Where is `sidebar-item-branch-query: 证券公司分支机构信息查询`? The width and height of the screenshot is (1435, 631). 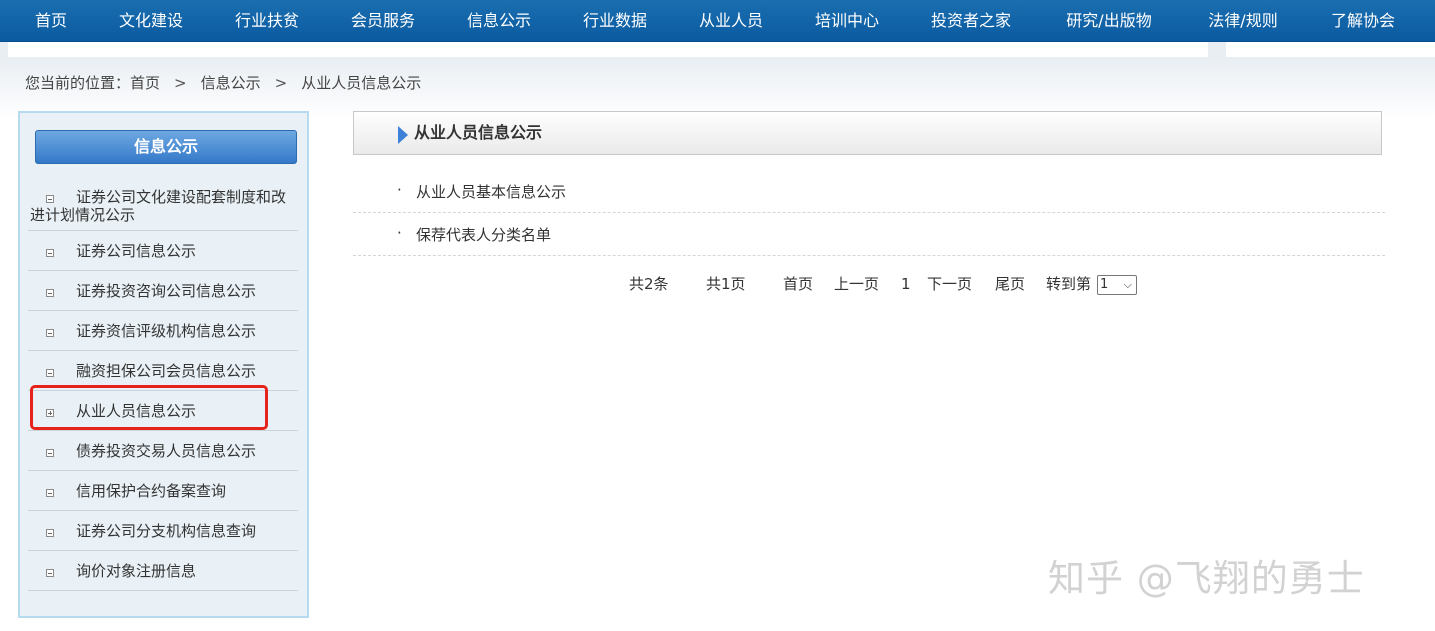
sidebar-item-branch-query: 证券公司分支机构信息查询 is located at coordinates (163, 531).